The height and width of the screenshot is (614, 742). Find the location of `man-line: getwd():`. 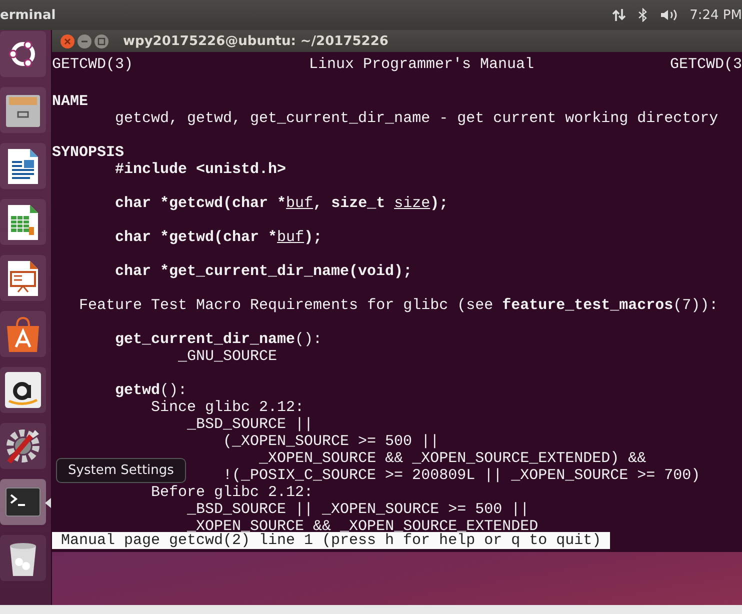

man-line: getwd(): is located at coordinates (151, 390).